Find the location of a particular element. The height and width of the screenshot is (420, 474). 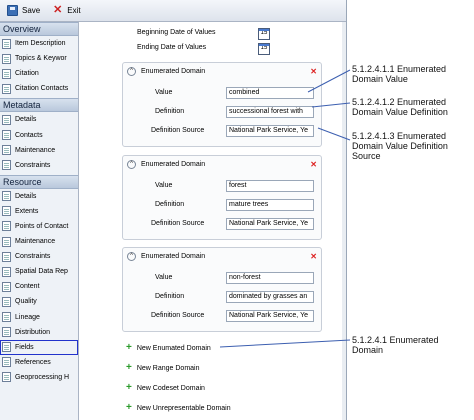

definition-field: successional forest with is located at coordinates (270, 112).